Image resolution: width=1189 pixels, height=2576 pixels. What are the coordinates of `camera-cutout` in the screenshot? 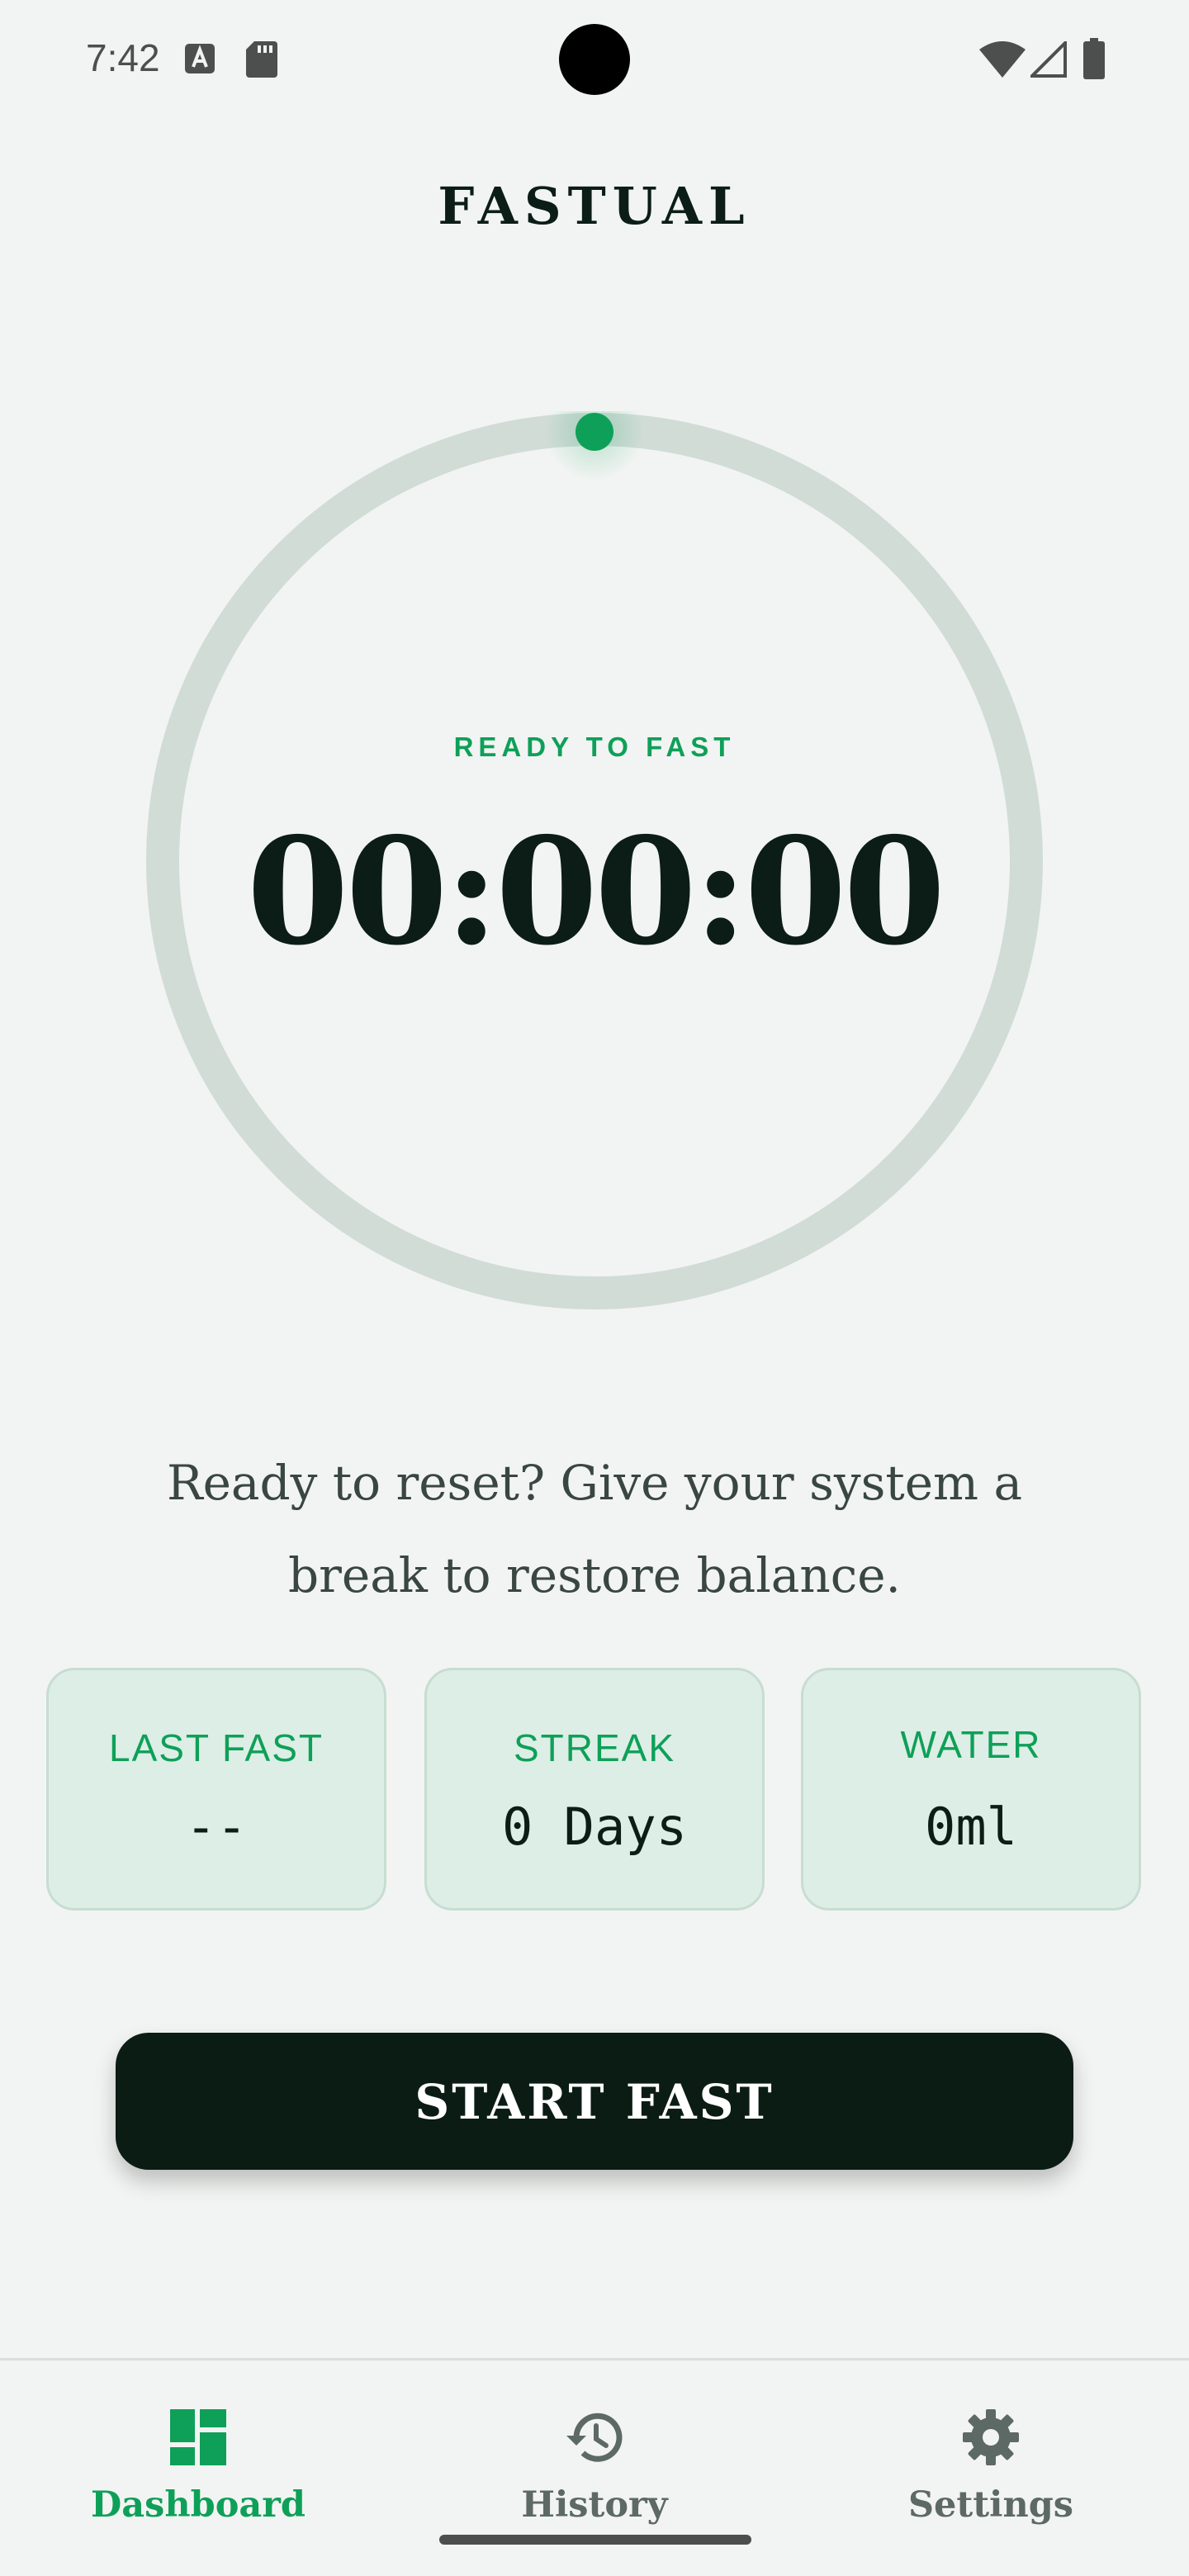 It's located at (594, 59).